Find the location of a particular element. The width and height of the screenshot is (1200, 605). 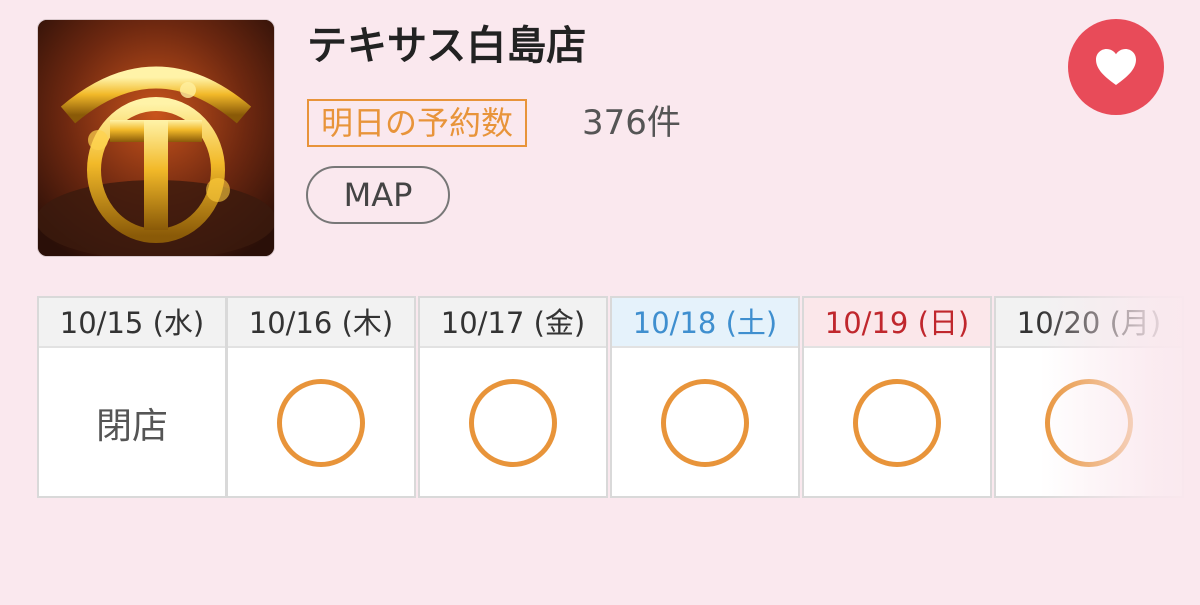

day-header-saturday: 10/18 (土) is located at coordinates (705, 323).